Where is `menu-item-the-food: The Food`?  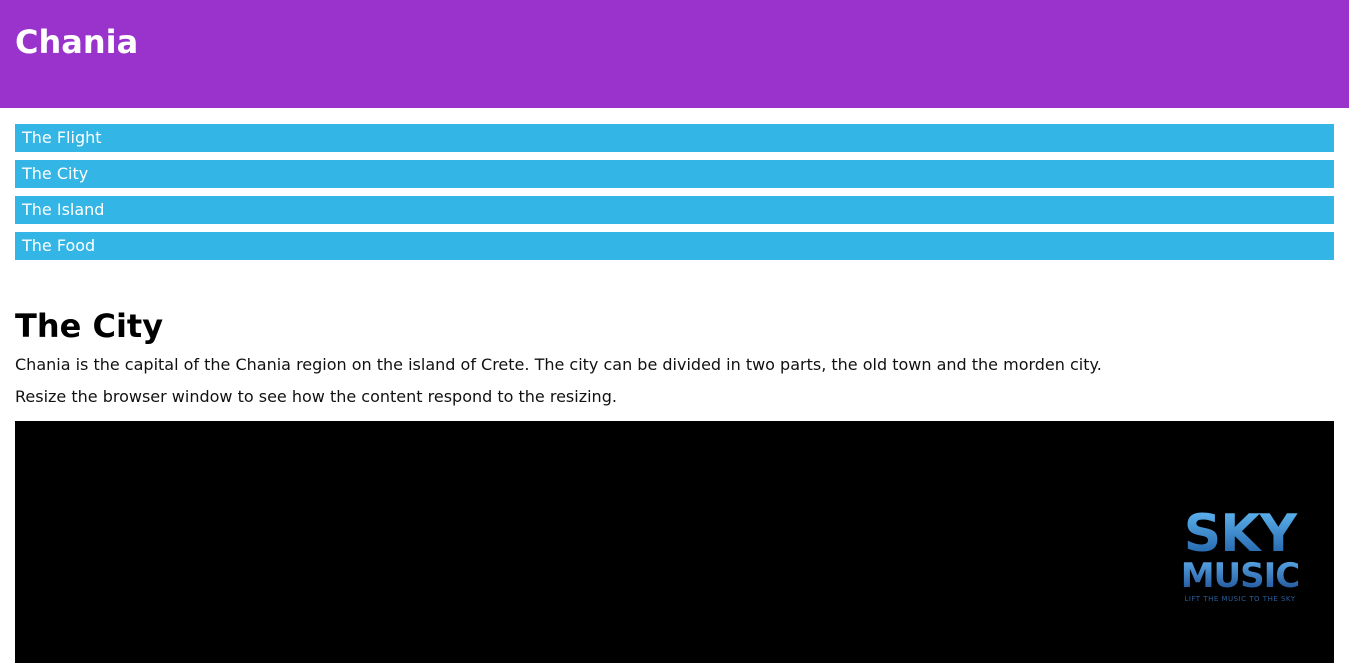 menu-item-the-food: The Food is located at coordinates (674, 246).